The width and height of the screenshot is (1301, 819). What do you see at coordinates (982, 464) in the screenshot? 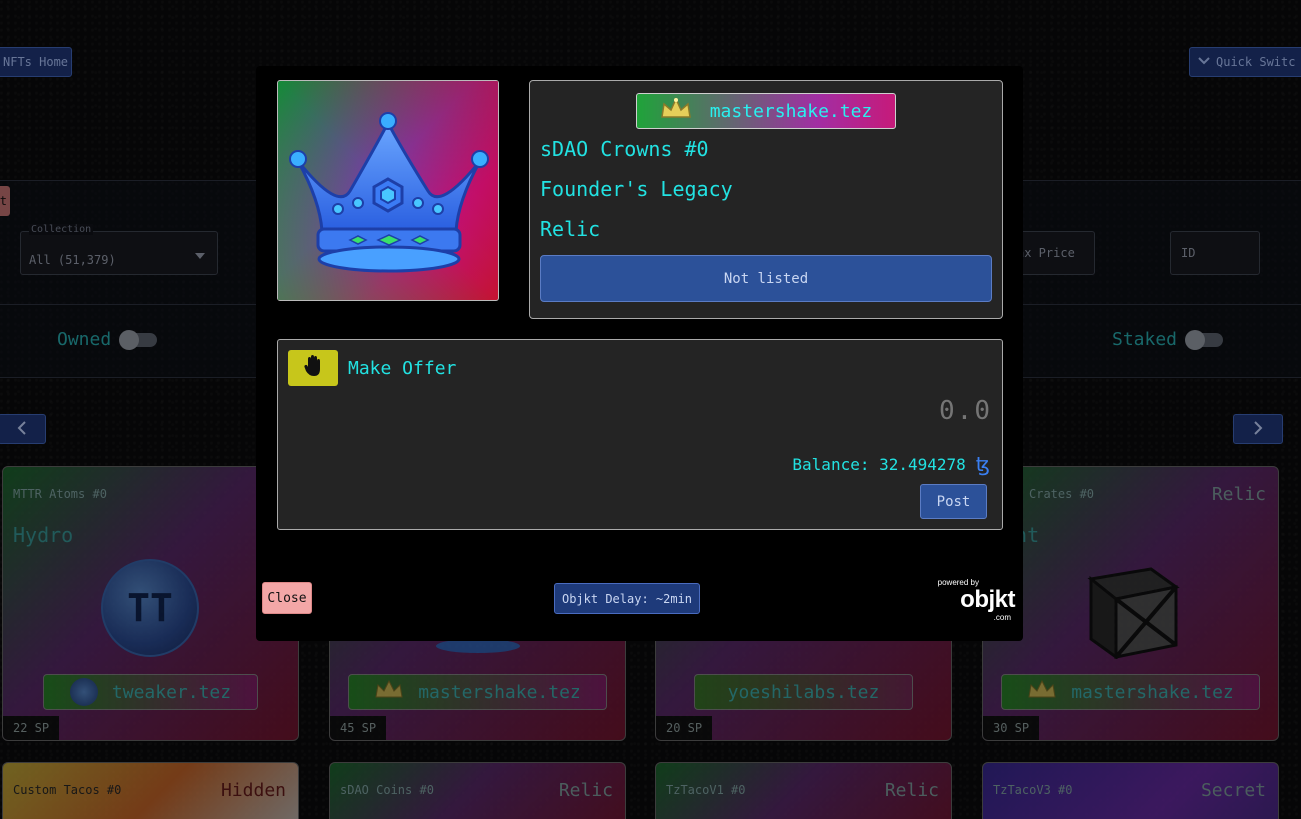
I see `tezos-icon: ꜩ` at bounding box center [982, 464].